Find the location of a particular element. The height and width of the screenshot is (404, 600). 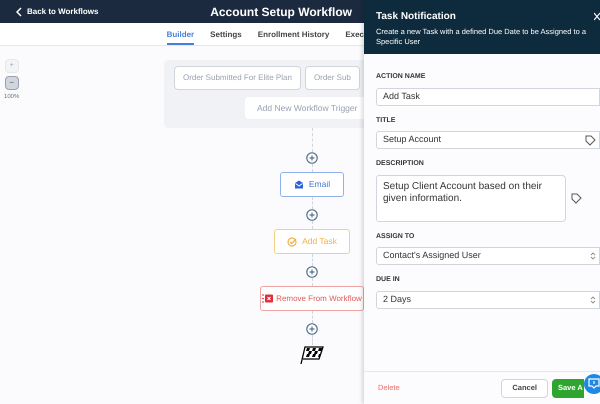

select-field: 2 Days is located at coordinates (488, 299).